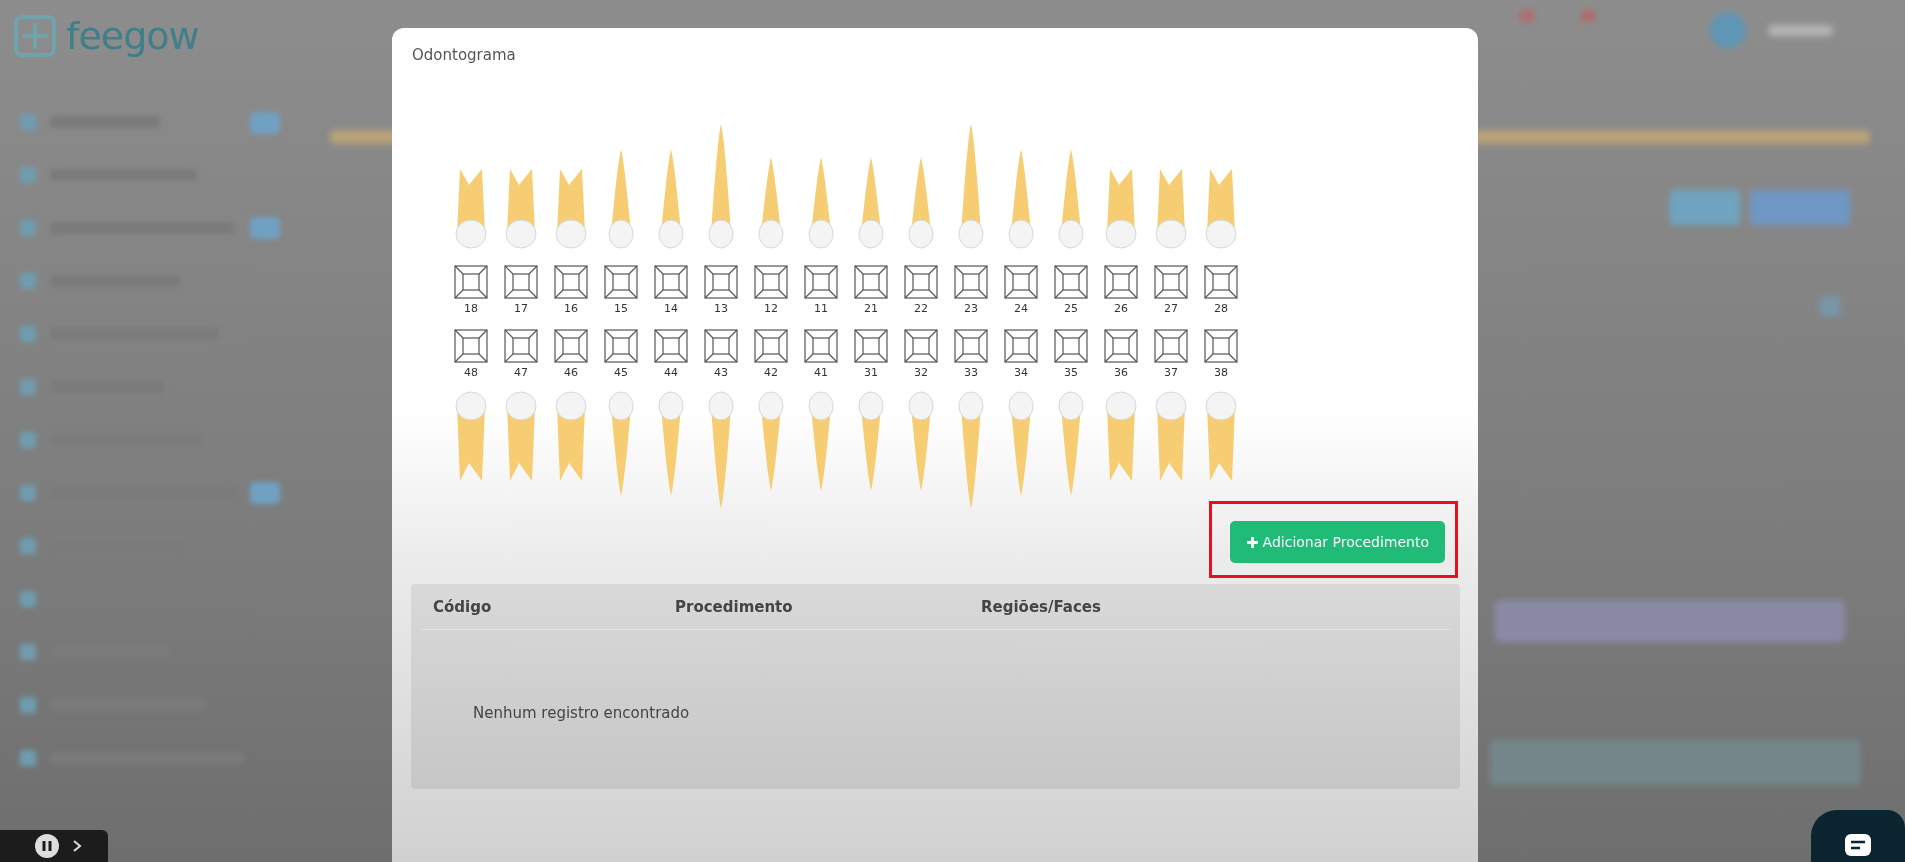  What do you see at coordinates (821, 372) in the screenshot?
I see `tooth-number: 41` at bounding box center [821, 372].